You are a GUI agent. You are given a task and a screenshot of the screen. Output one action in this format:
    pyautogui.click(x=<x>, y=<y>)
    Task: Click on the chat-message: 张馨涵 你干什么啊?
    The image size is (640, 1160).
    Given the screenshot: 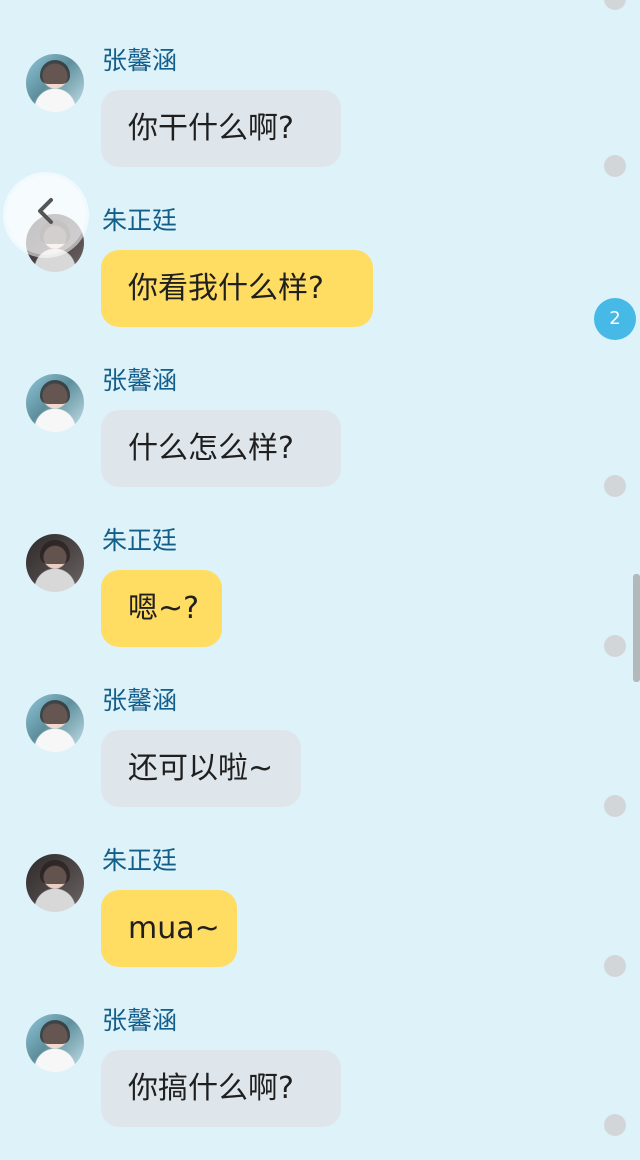 What is the action you would take?
    pyautogui.click(x=320, y=120)
    